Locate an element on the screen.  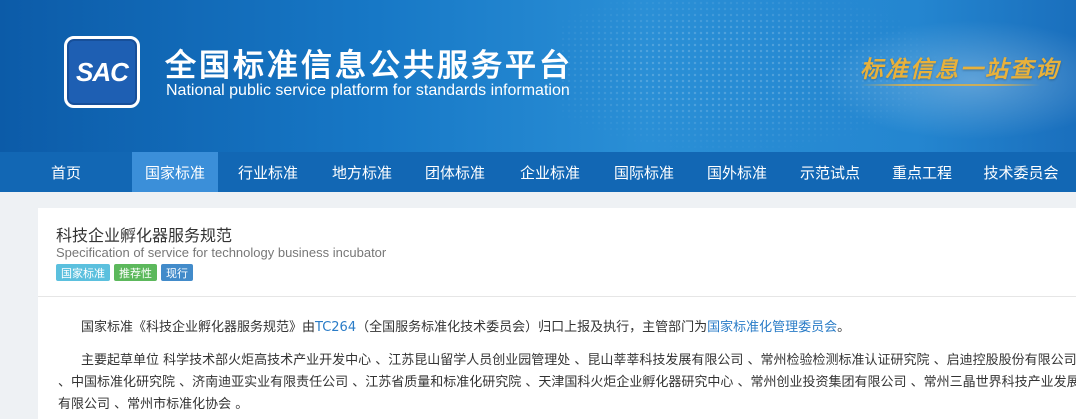
drafting-units-line-3: 有限公司 、常州市标准化协会 。 is located at coordinates (153, 404).